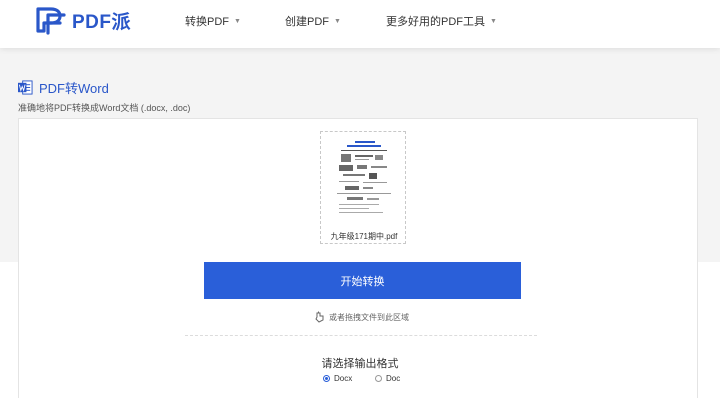 The image size is (720, 398). Describe the element at coordinates (102, 22) in the screenshot. I see `brand-name: PDF派` at that location.